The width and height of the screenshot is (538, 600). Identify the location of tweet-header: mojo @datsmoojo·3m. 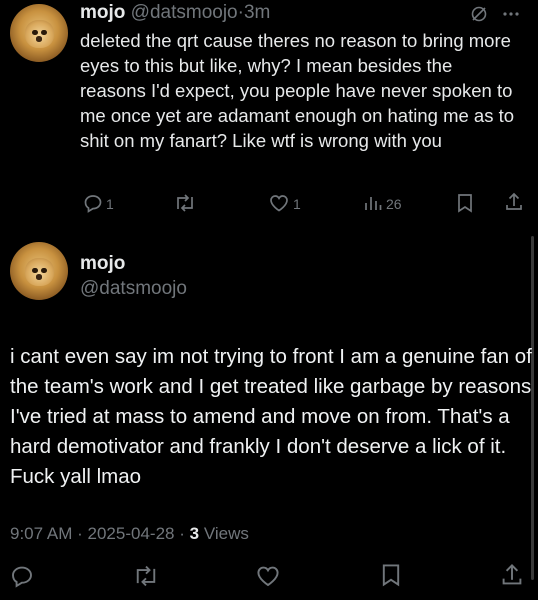
(175, 13).